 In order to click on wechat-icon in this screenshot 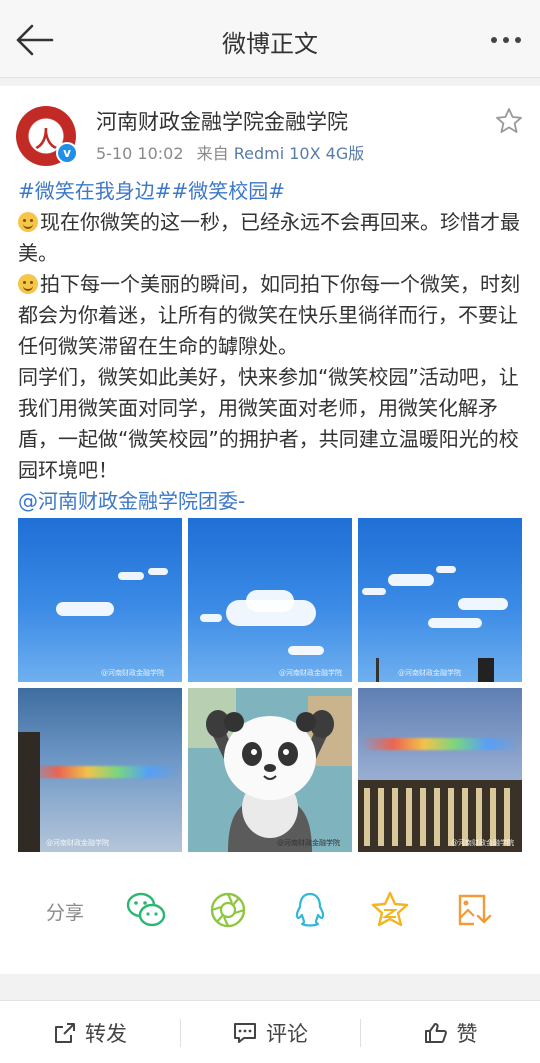, I will do `click(146, 910)`.